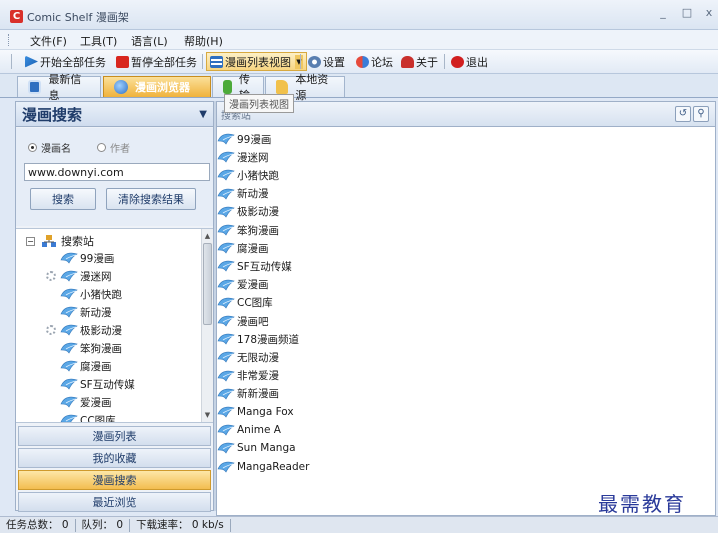  Describe the element at coordinates (87, 258) in the screenshot. I see `tree-item: 99漫画` at that location.